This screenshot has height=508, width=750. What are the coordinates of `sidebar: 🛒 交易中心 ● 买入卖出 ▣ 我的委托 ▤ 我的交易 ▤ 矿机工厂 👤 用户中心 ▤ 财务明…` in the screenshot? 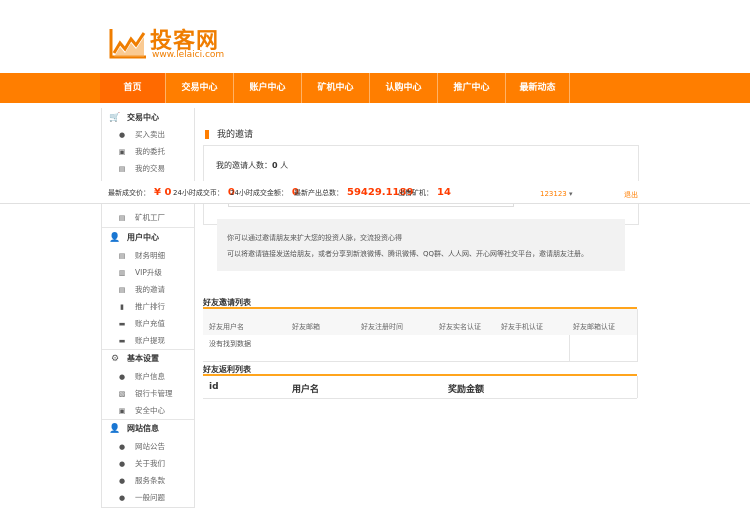 It's located at (148, 308).